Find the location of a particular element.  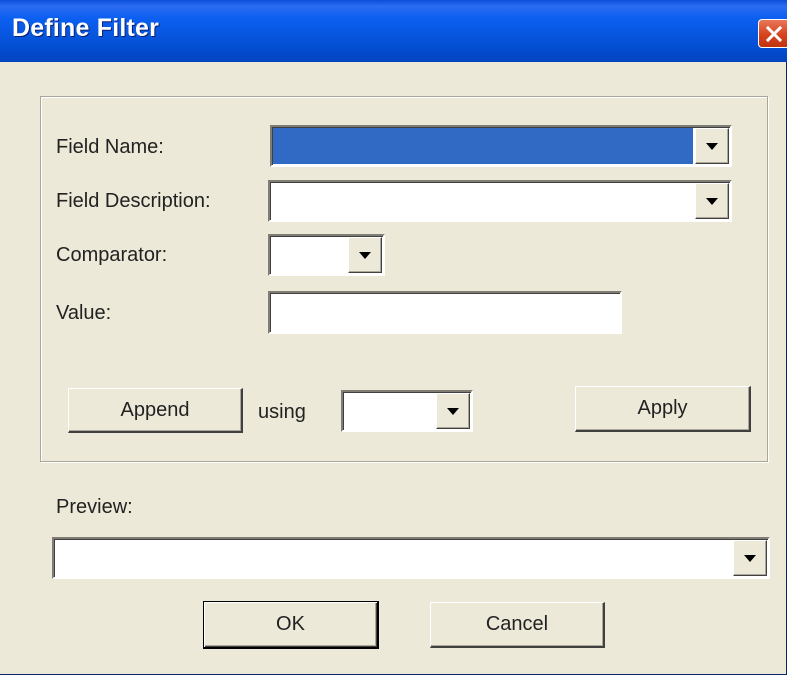

using-label: using is located at coordinates (282, 412).